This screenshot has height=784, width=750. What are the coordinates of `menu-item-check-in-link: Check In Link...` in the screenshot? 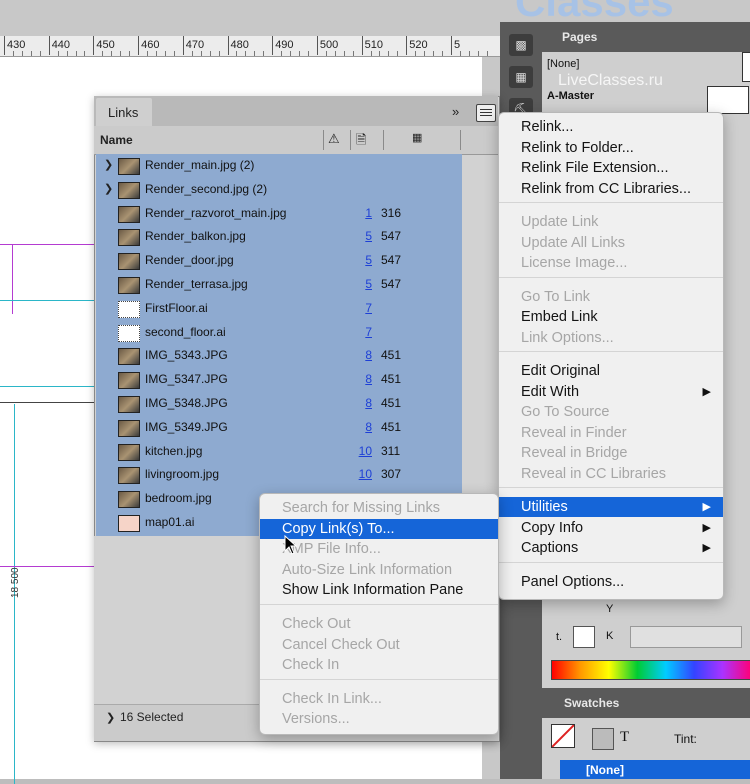 It's located at (379, 699).